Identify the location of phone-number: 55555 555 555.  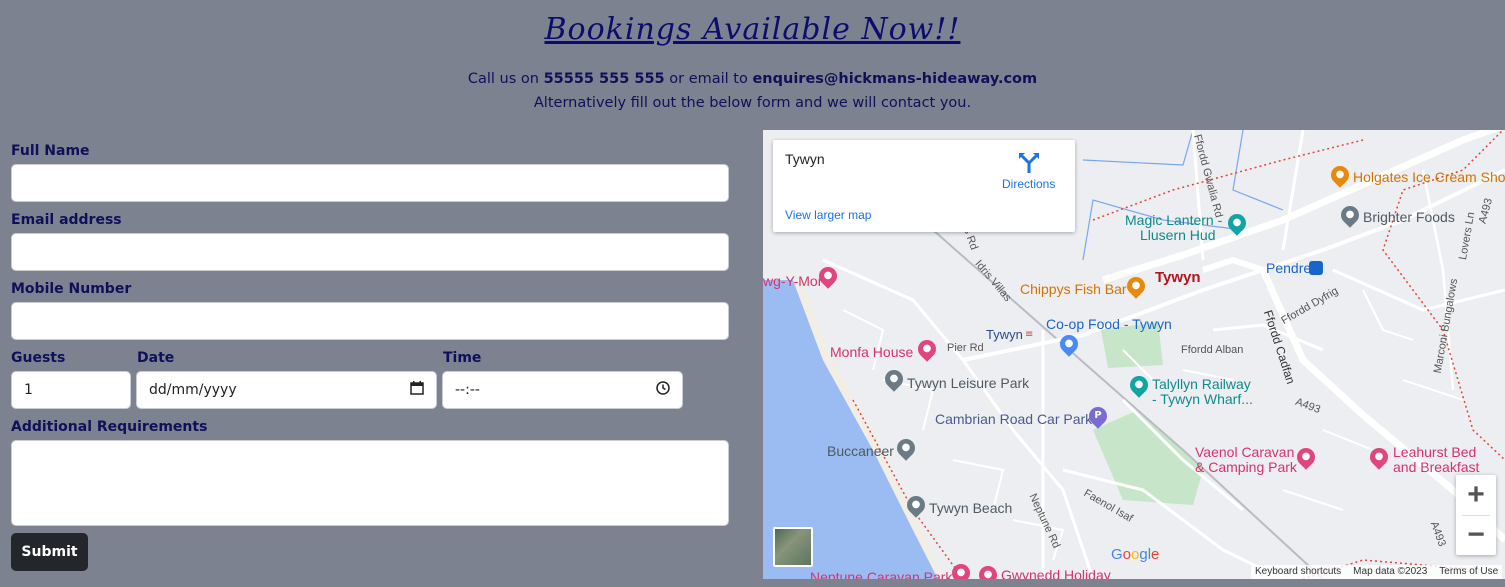
(604, 79).